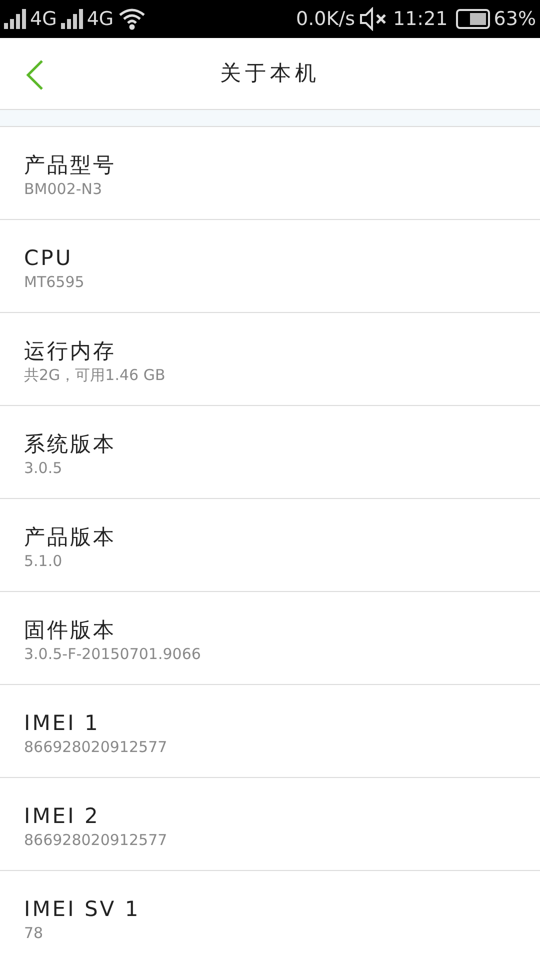 Image resolution: width=540 pixels, height=960 pixels. Describe the element at coordinates (70, 351) in the screenshot. I see `info-label: 运行内存` at that location.